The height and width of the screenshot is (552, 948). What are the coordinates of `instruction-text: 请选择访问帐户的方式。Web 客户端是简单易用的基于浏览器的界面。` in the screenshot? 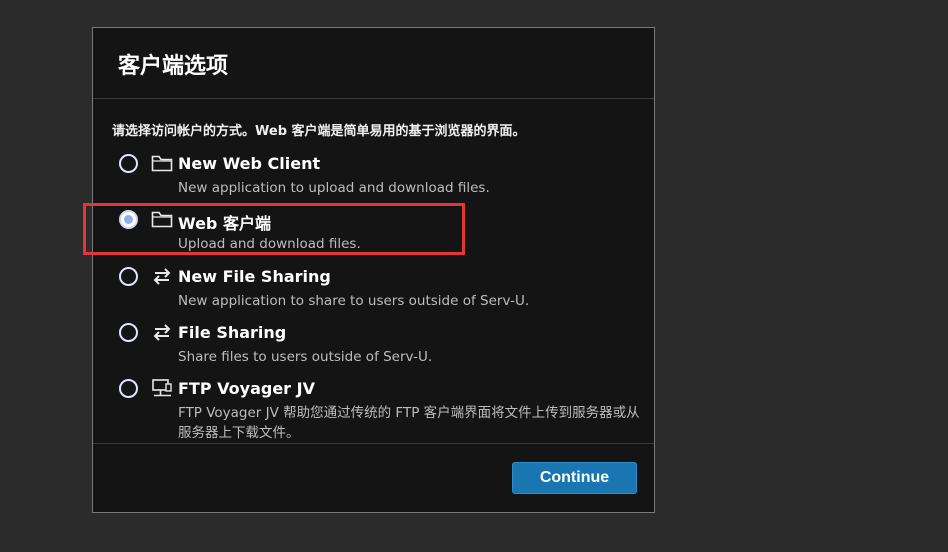 It's located at (319, 131).